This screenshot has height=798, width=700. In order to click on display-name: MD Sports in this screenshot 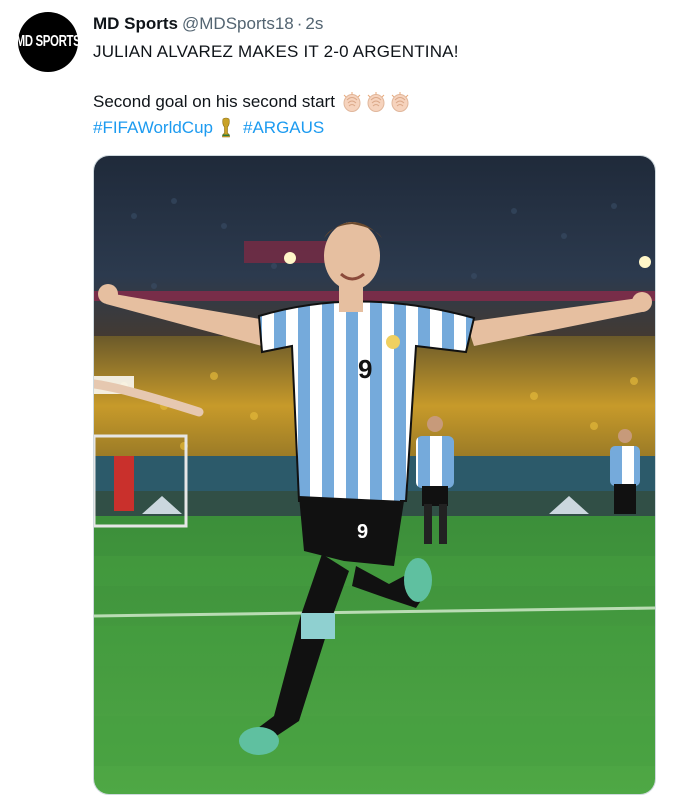, I will do `click(135, 23)`.